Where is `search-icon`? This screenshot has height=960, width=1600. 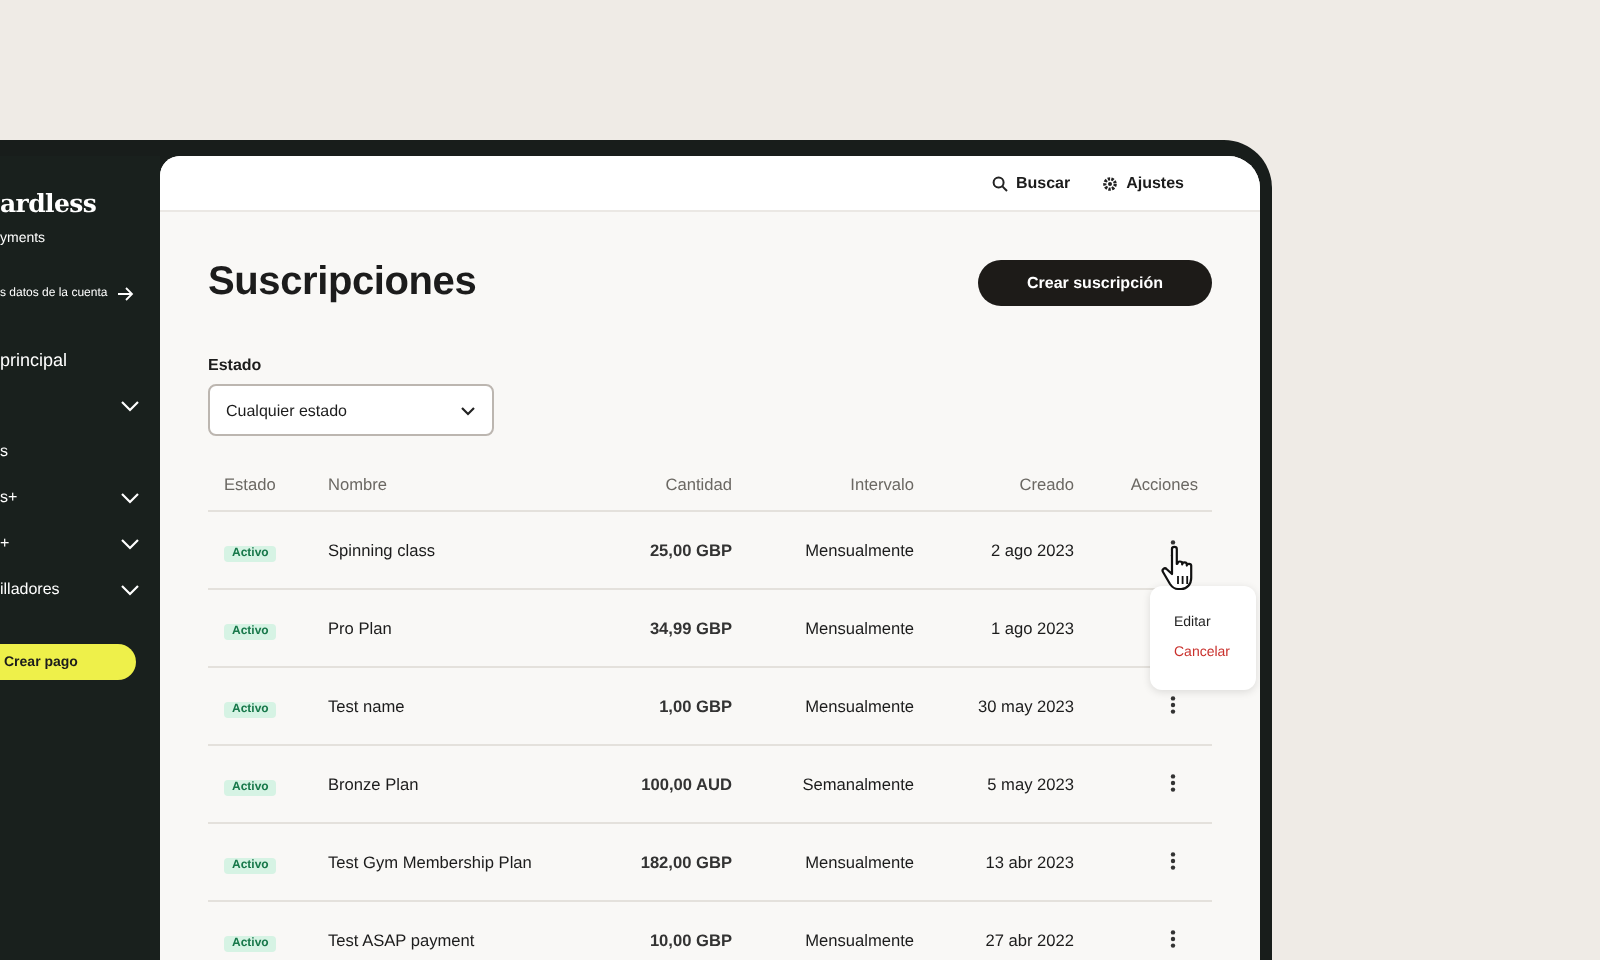
search-icon is located at coordinates (999, 183).